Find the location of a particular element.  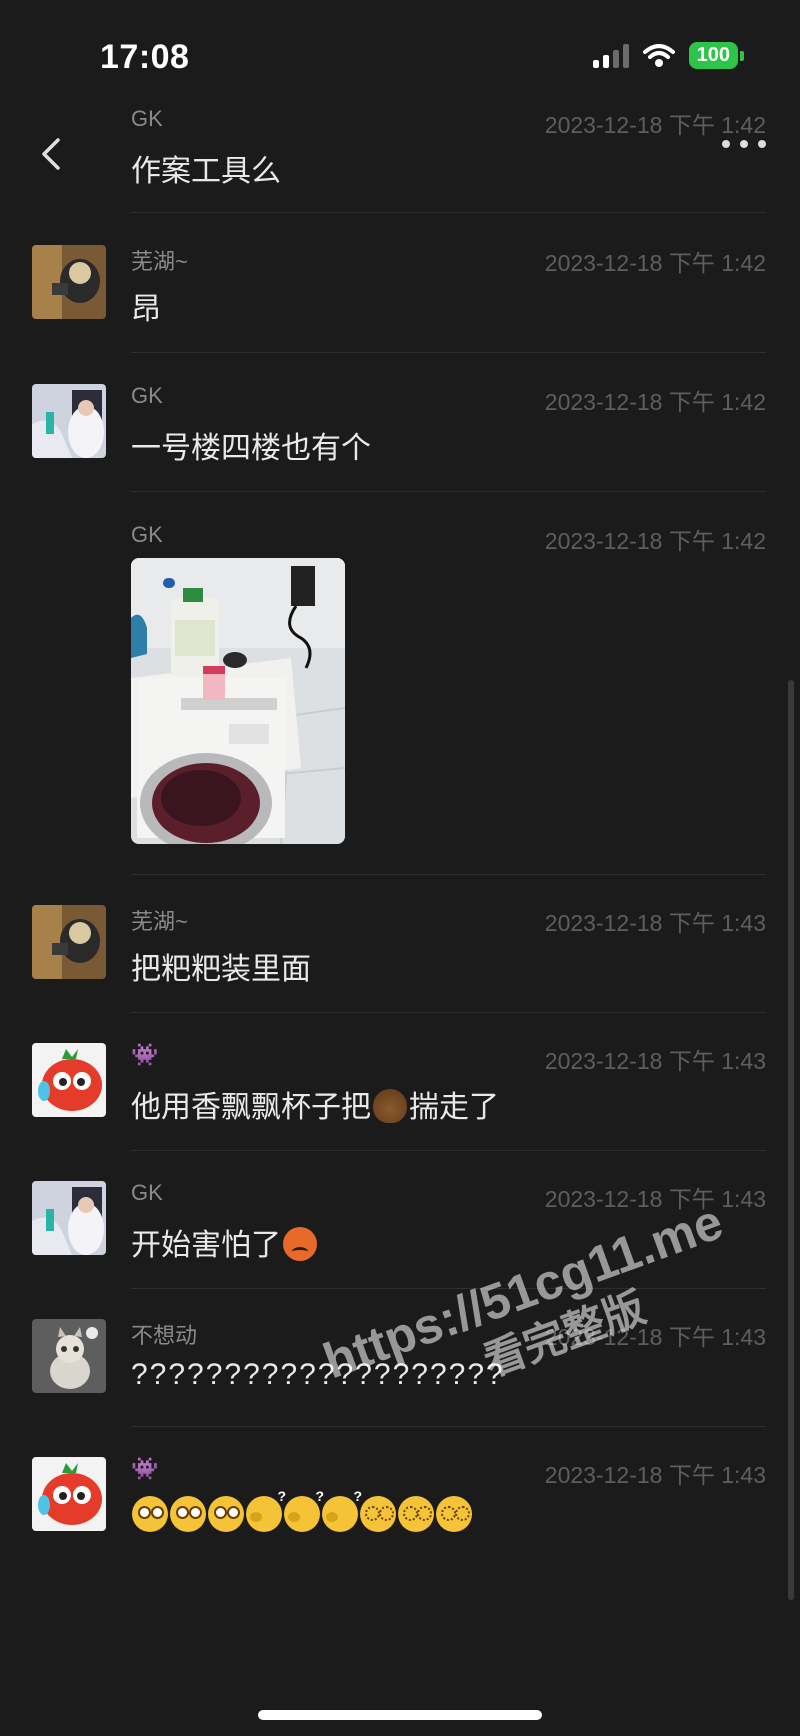

message-text: 昂 is located at coordinates (146, 309).